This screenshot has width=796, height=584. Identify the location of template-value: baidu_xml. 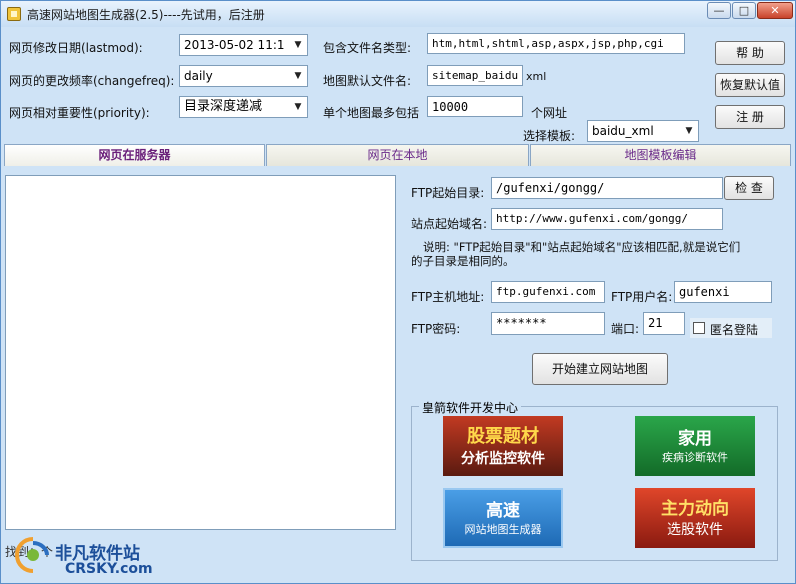
(623, 131).